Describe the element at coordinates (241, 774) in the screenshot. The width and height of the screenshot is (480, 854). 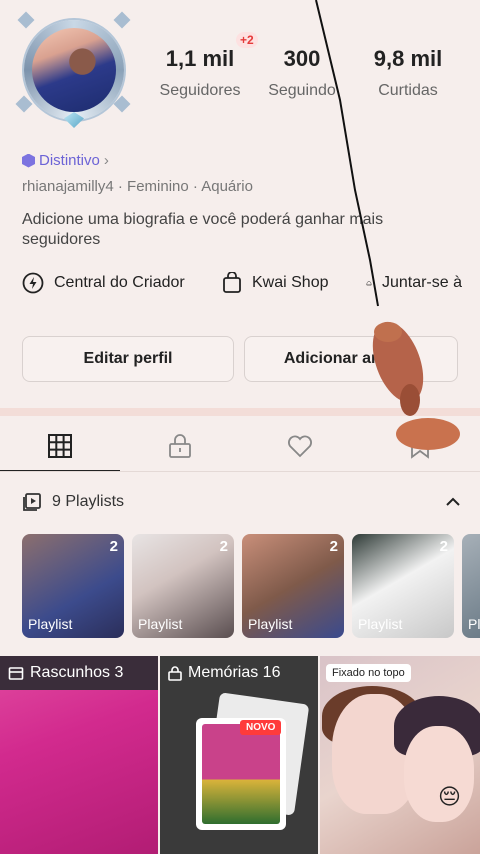
I see `memory-photo` at that location.